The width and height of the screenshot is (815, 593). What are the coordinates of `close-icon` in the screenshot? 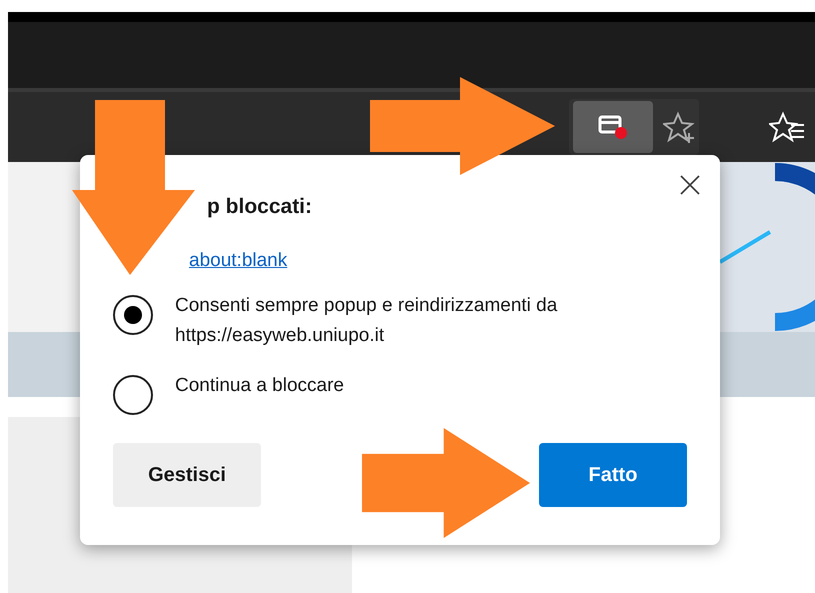 It's located at (690, 185).